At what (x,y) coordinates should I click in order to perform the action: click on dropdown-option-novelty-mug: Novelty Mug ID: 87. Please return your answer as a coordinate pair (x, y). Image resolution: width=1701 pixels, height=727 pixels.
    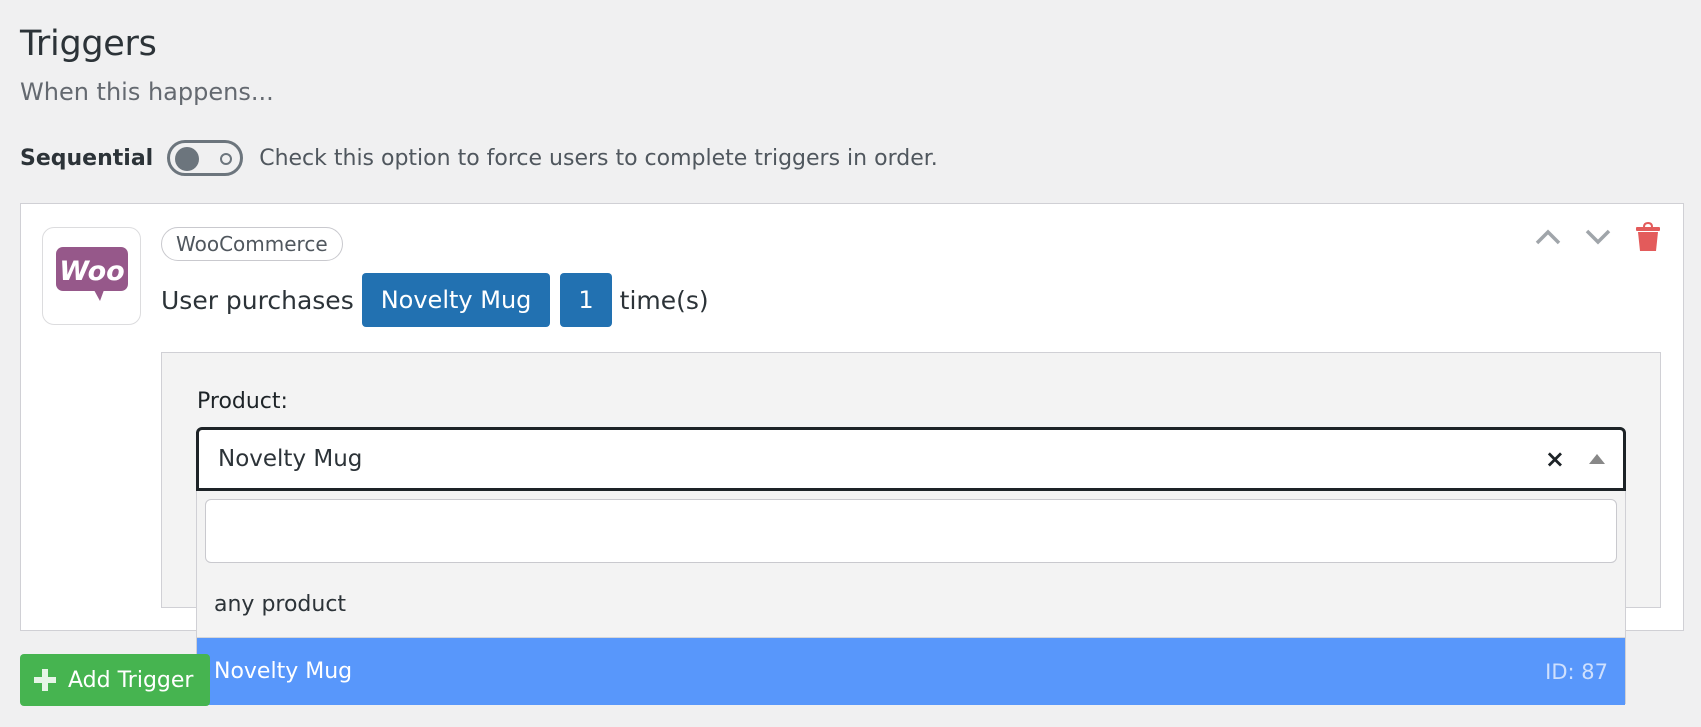
    Looking at the image, I should click on (911, 671).